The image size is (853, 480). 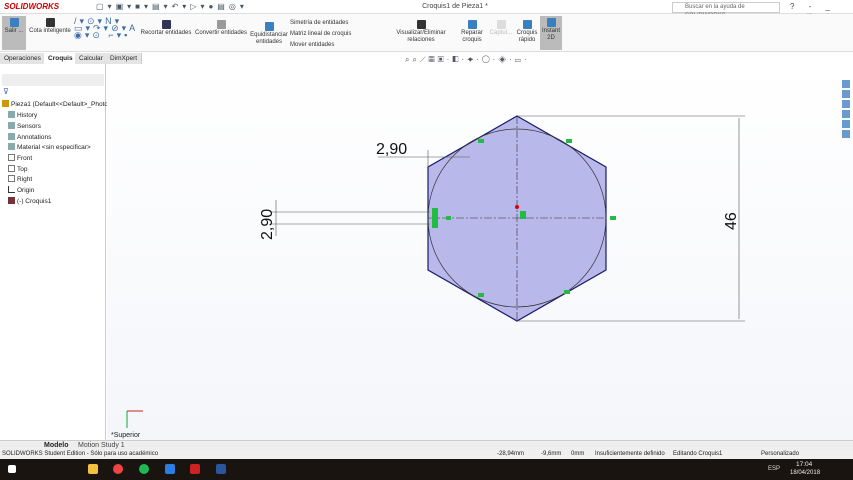 I want to click on task-pane-tabs, so click(x=847, y=113).